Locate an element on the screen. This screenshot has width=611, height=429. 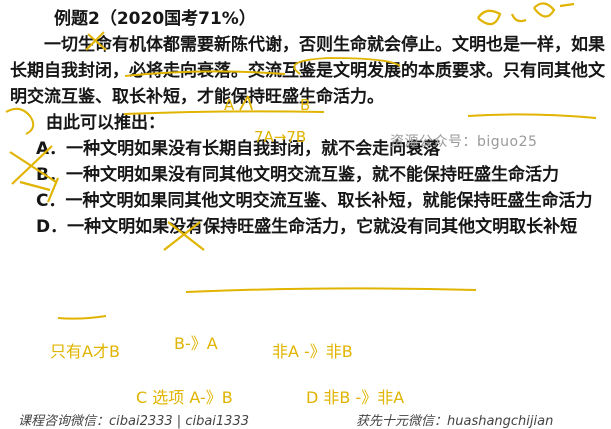
footer-left: 课程咨询微信：cibai2333 | cibai1333 is located at coordinates (133, 421).